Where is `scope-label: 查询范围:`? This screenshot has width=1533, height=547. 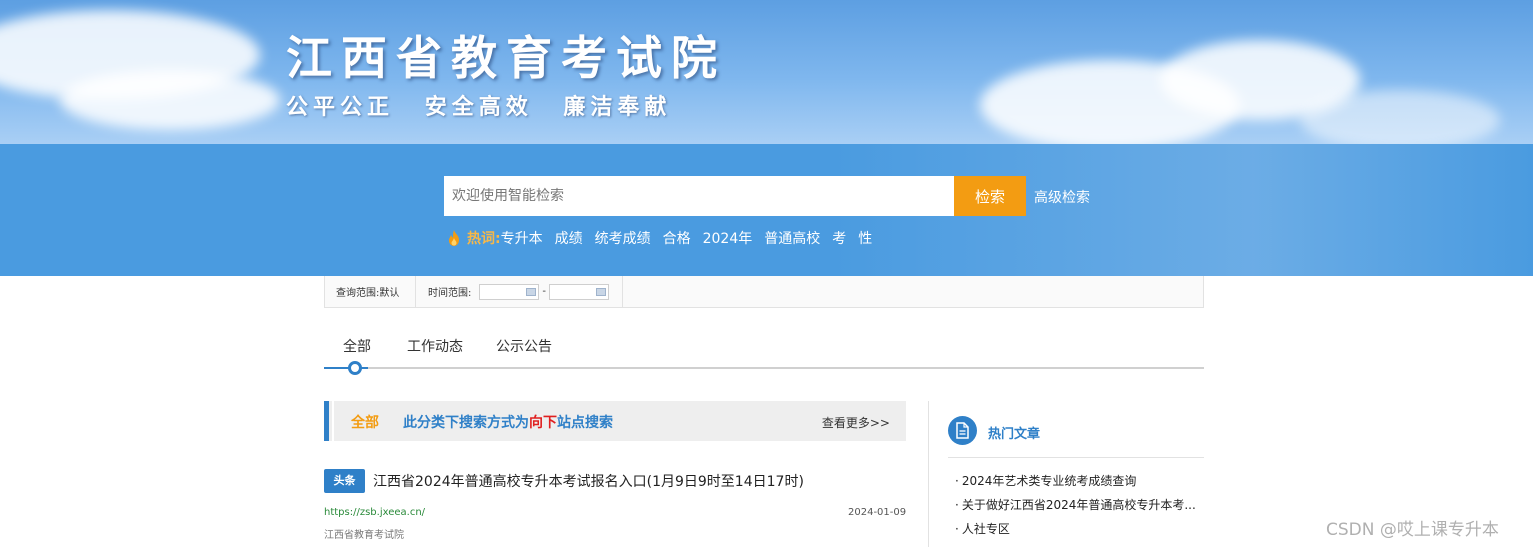
scope-label: 查询范围: is located at coordinates (358, 293).